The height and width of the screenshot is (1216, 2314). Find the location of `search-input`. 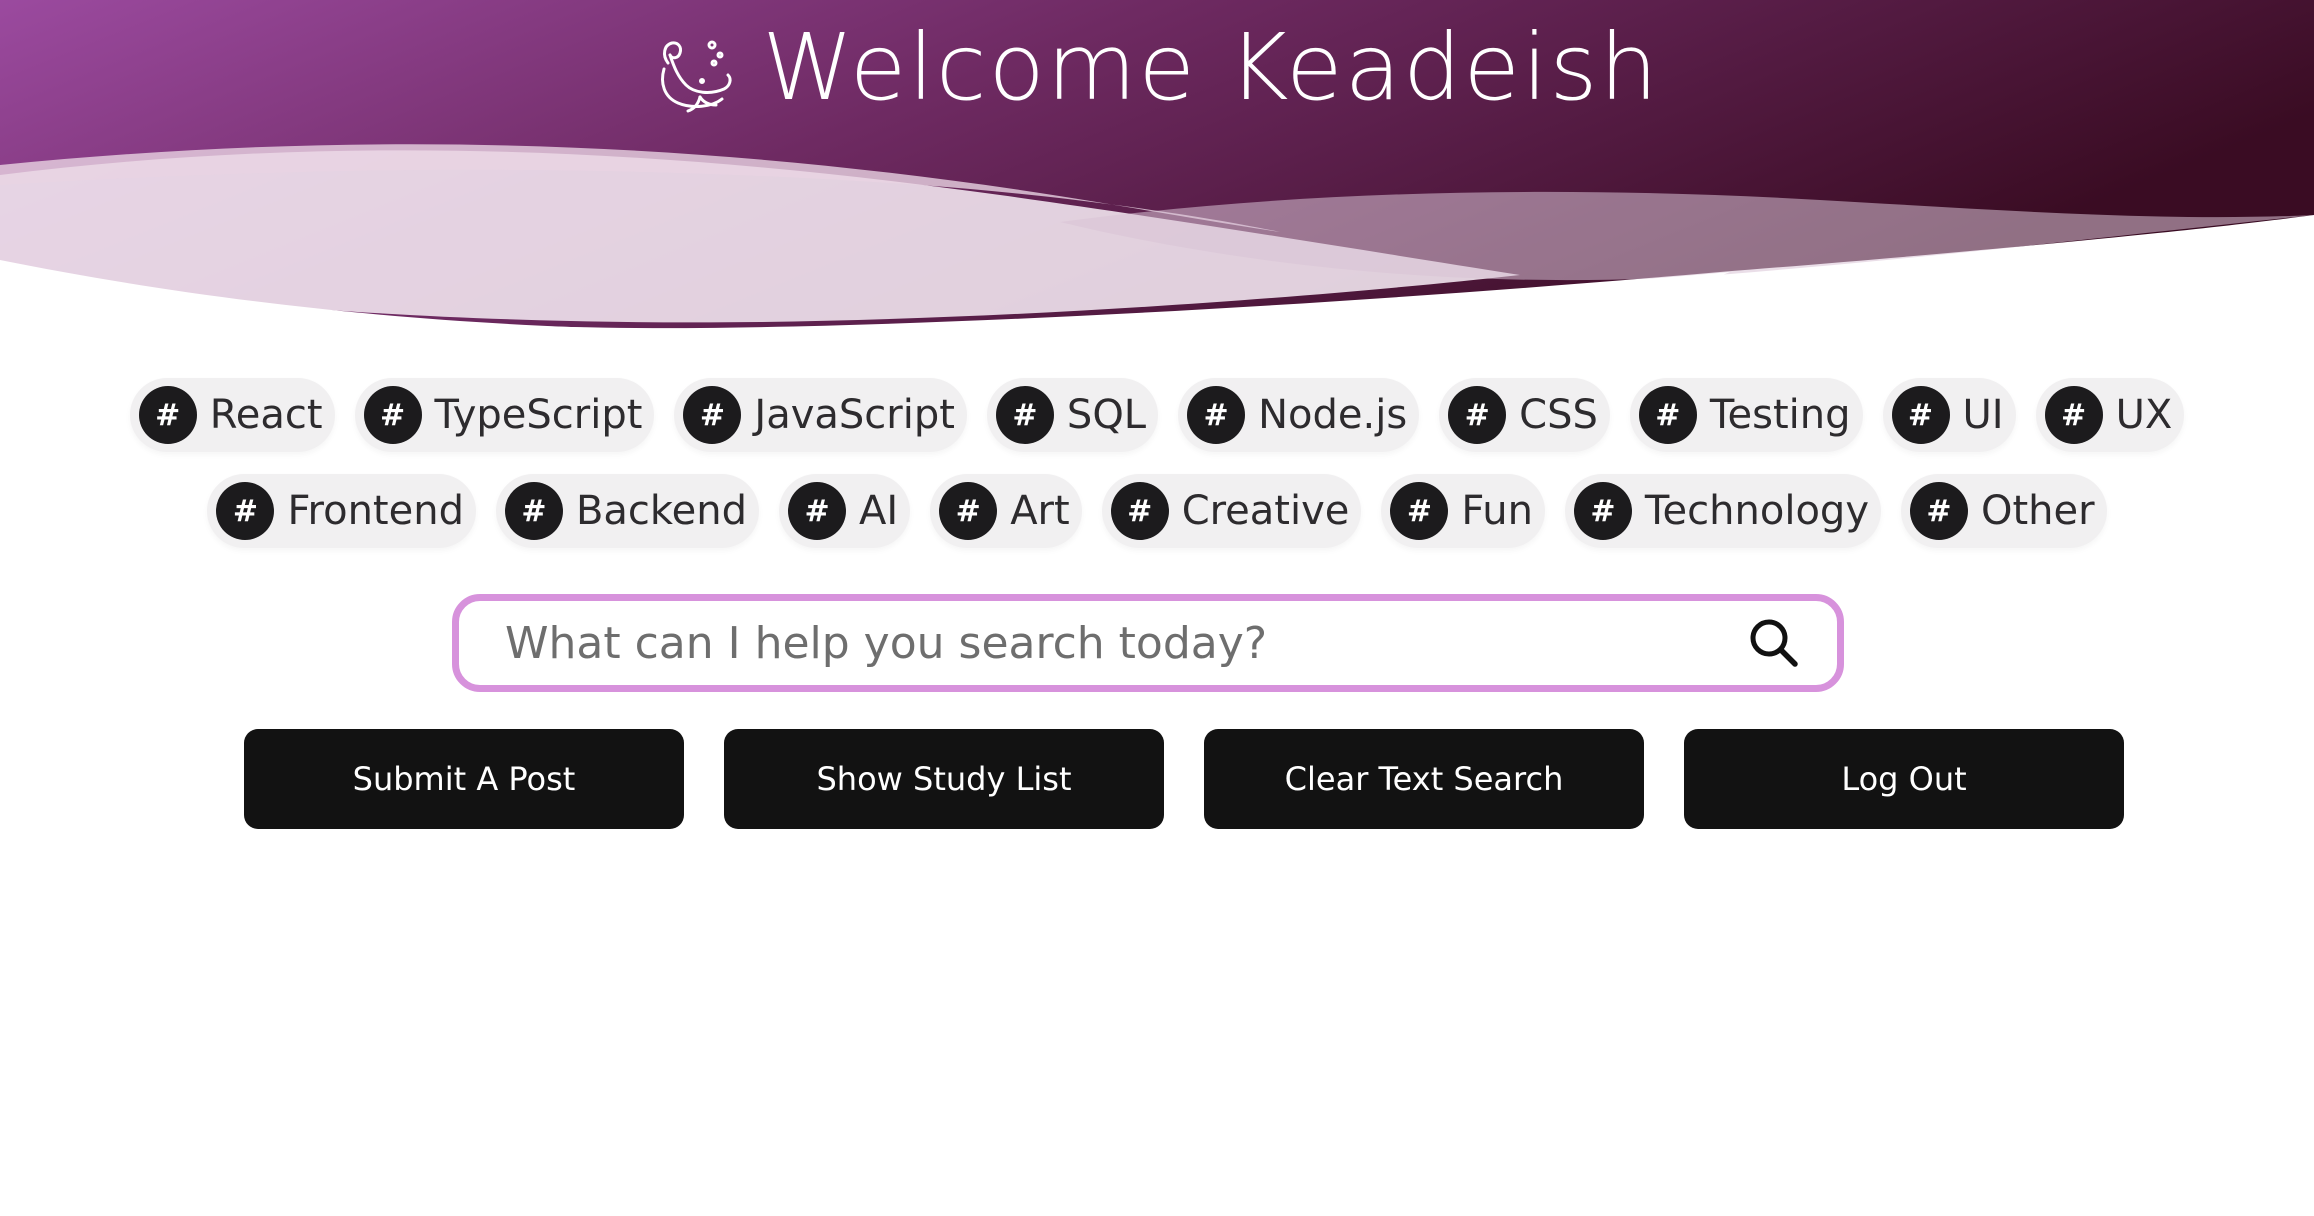

search-input is located at coordinates (1125, 643).